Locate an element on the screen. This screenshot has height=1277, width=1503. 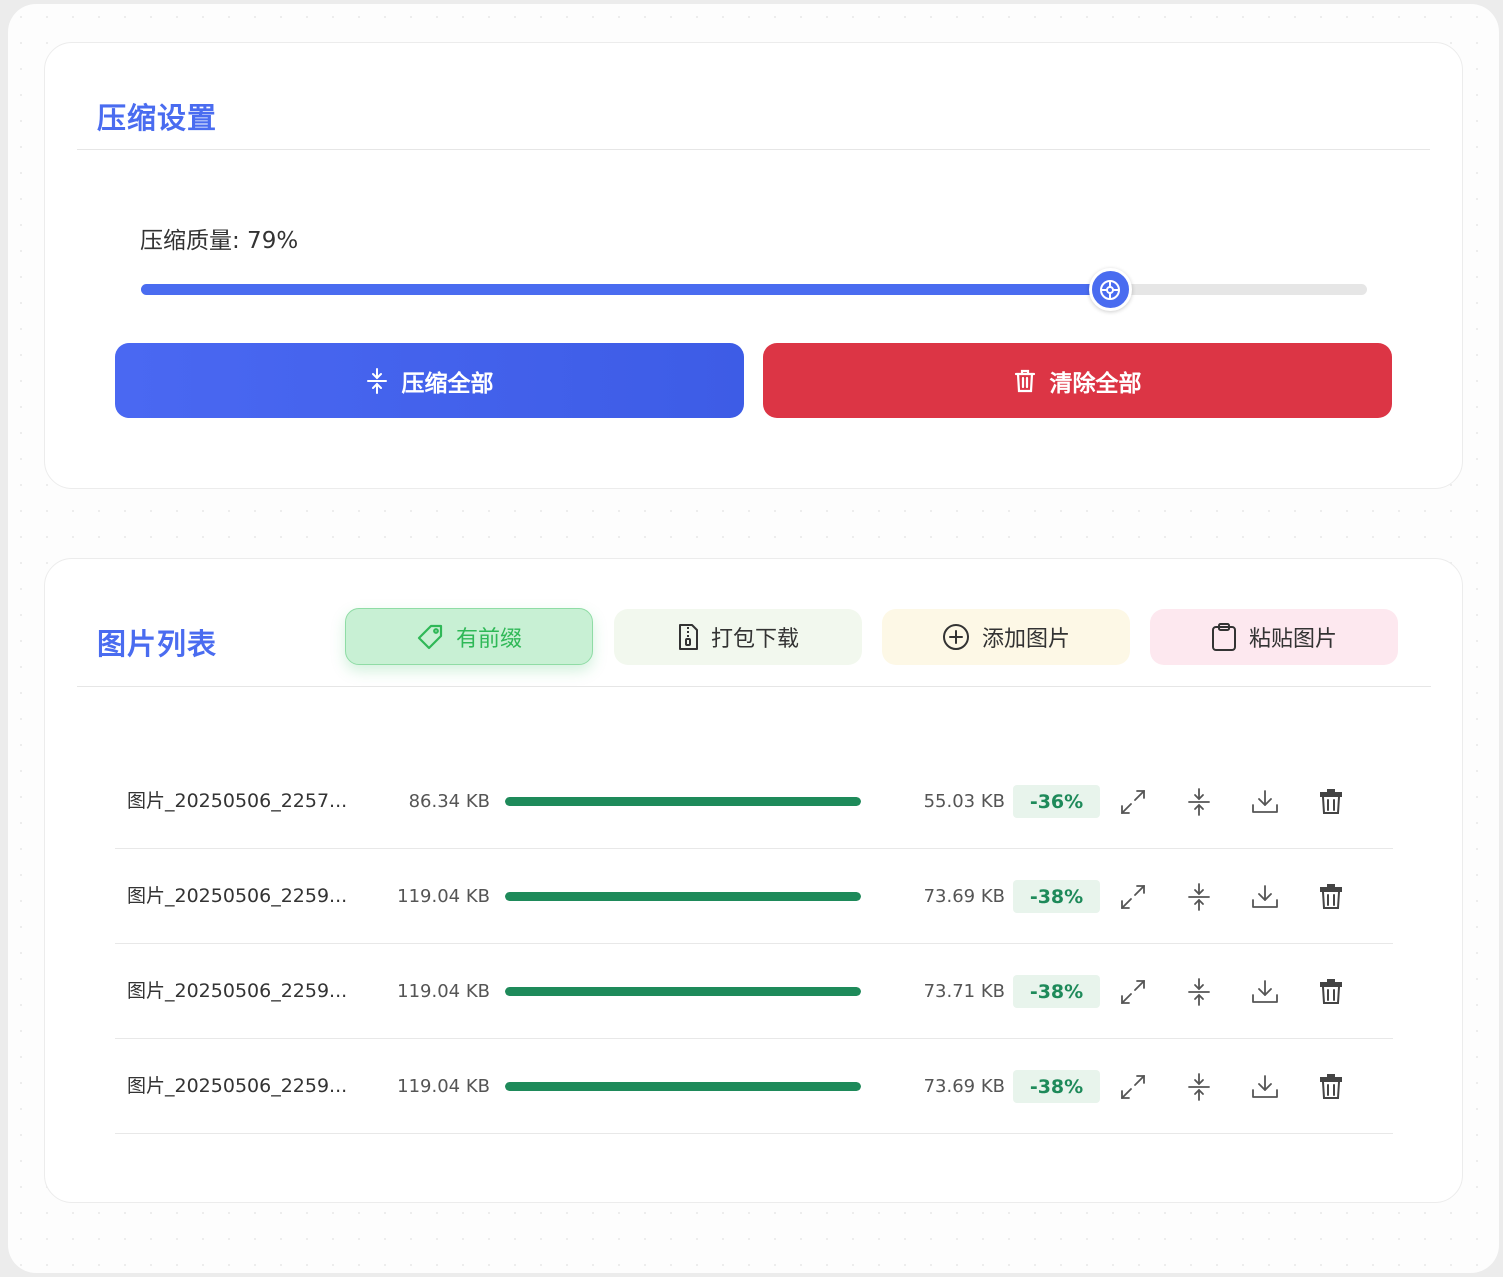
prefix-label: 有前缀 is located at coordinates (488, 639).